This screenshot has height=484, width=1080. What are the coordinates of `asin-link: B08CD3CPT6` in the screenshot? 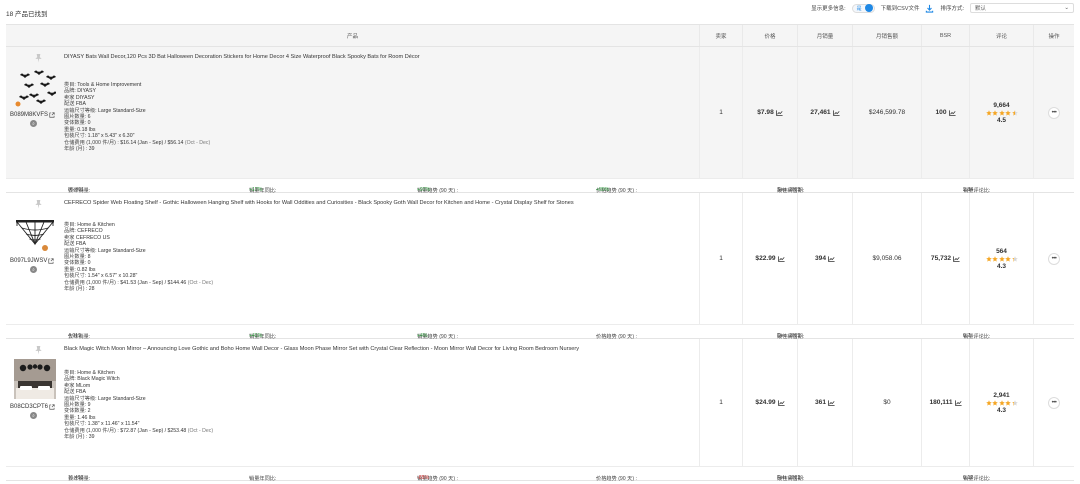 It's located at (32, 407).